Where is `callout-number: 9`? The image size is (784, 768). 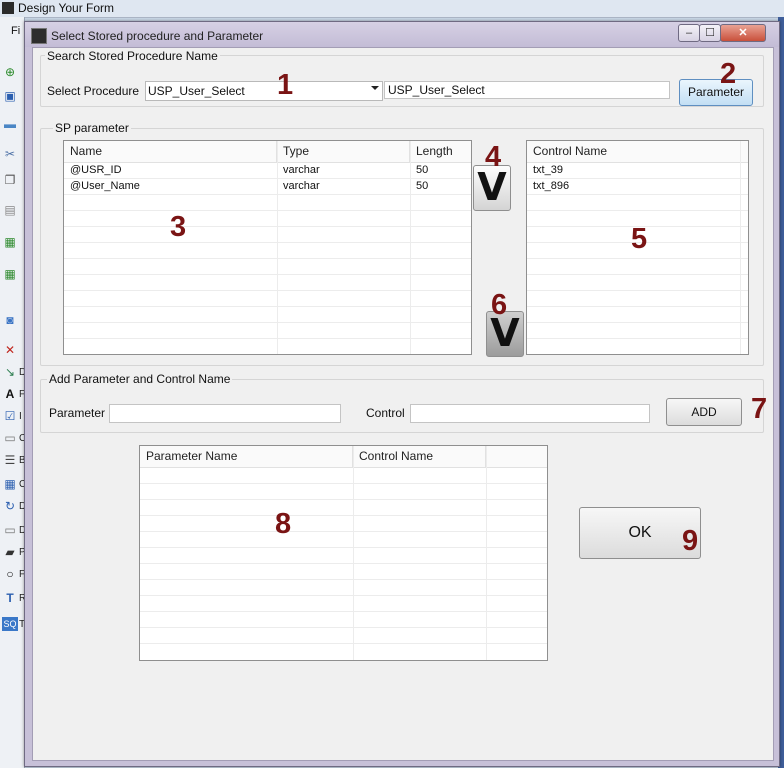
callout-number: 9 is located at coordinates (690, 541).